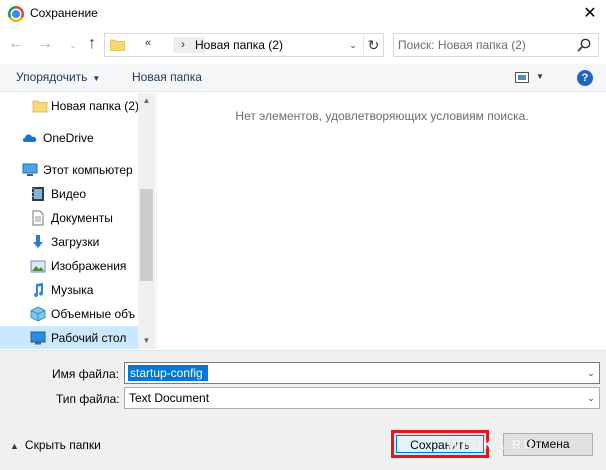 The width and height of the screenshot is (606, 470). I want to click on documents-icon, so click(38, 218).